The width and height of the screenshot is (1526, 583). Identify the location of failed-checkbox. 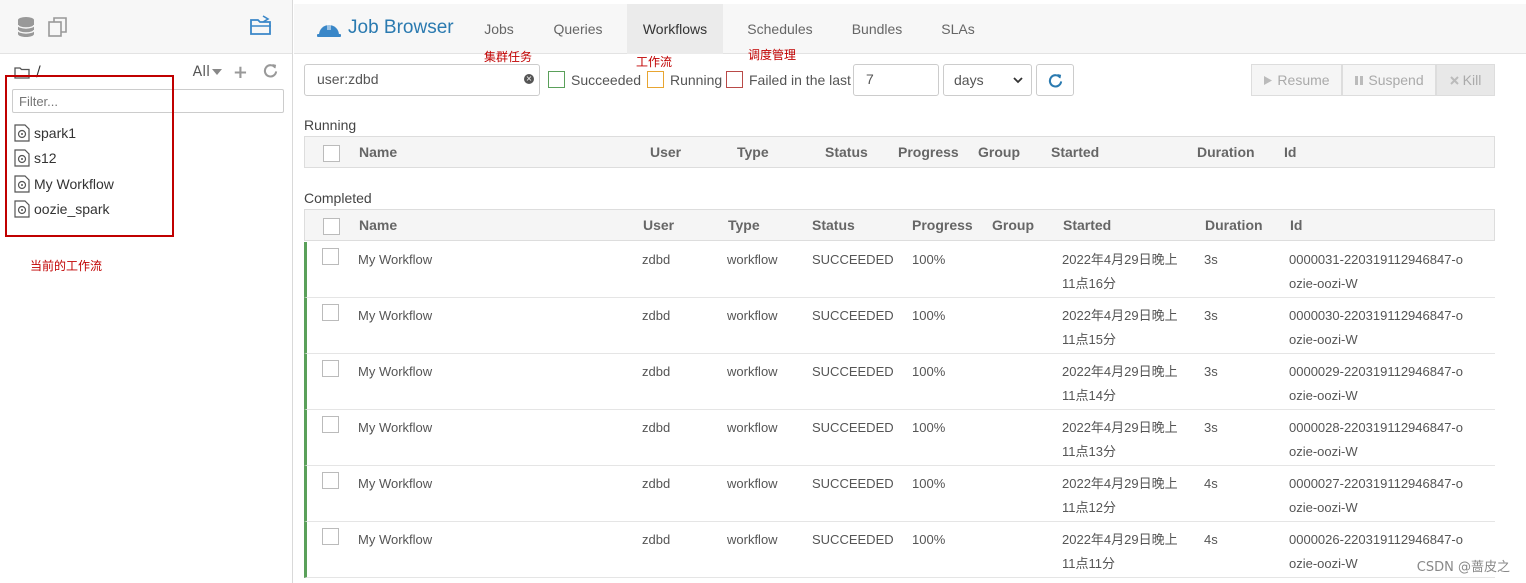
(734, 79).